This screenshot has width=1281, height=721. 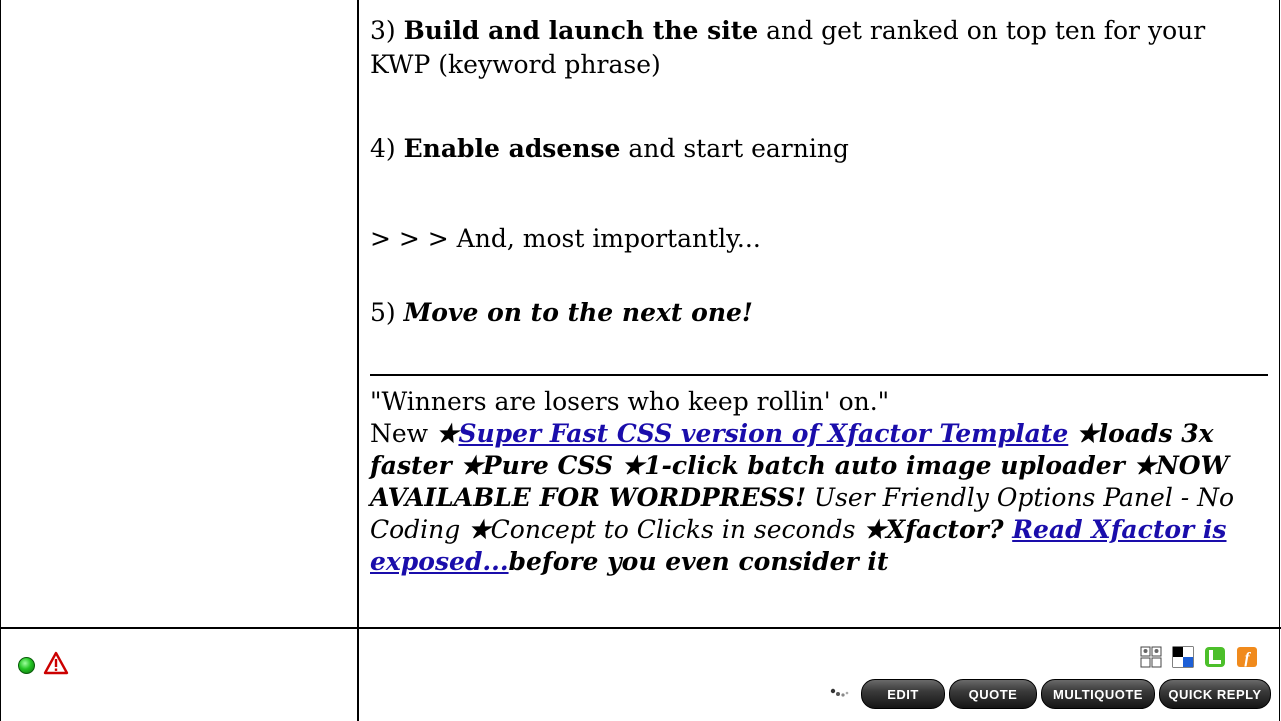 I want to click on quote-button: QUOTE, so click(x=993, y=694).